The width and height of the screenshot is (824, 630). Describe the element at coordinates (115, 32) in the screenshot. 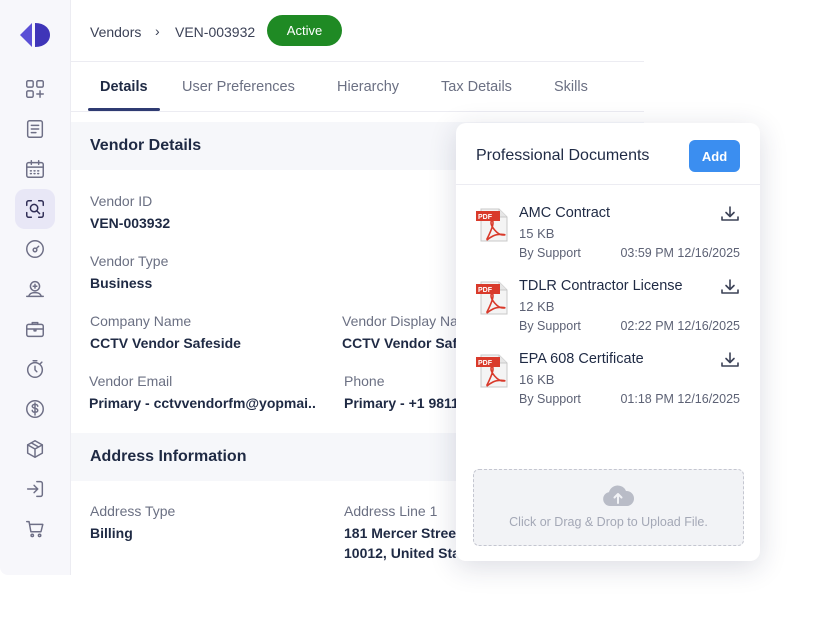

I see `breadcrumb-vendors-link: Vendors` at that location.